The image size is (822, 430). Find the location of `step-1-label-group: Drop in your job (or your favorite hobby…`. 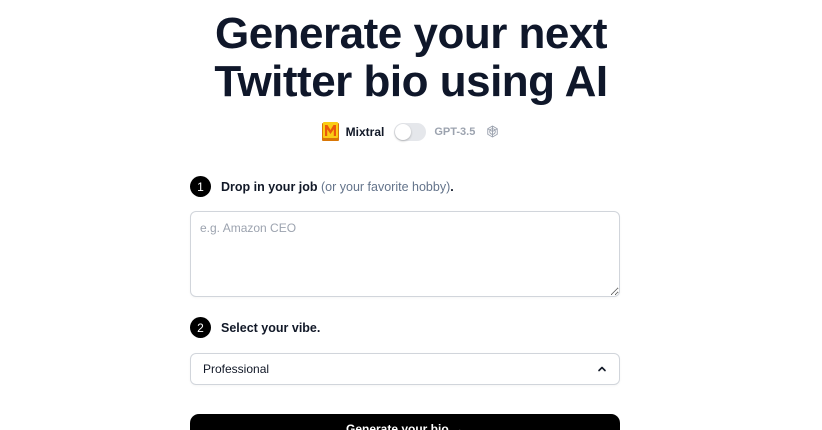

step-1-label-group: Drop in your job (or your favorite hobby… is located at coordinates (337, 187).